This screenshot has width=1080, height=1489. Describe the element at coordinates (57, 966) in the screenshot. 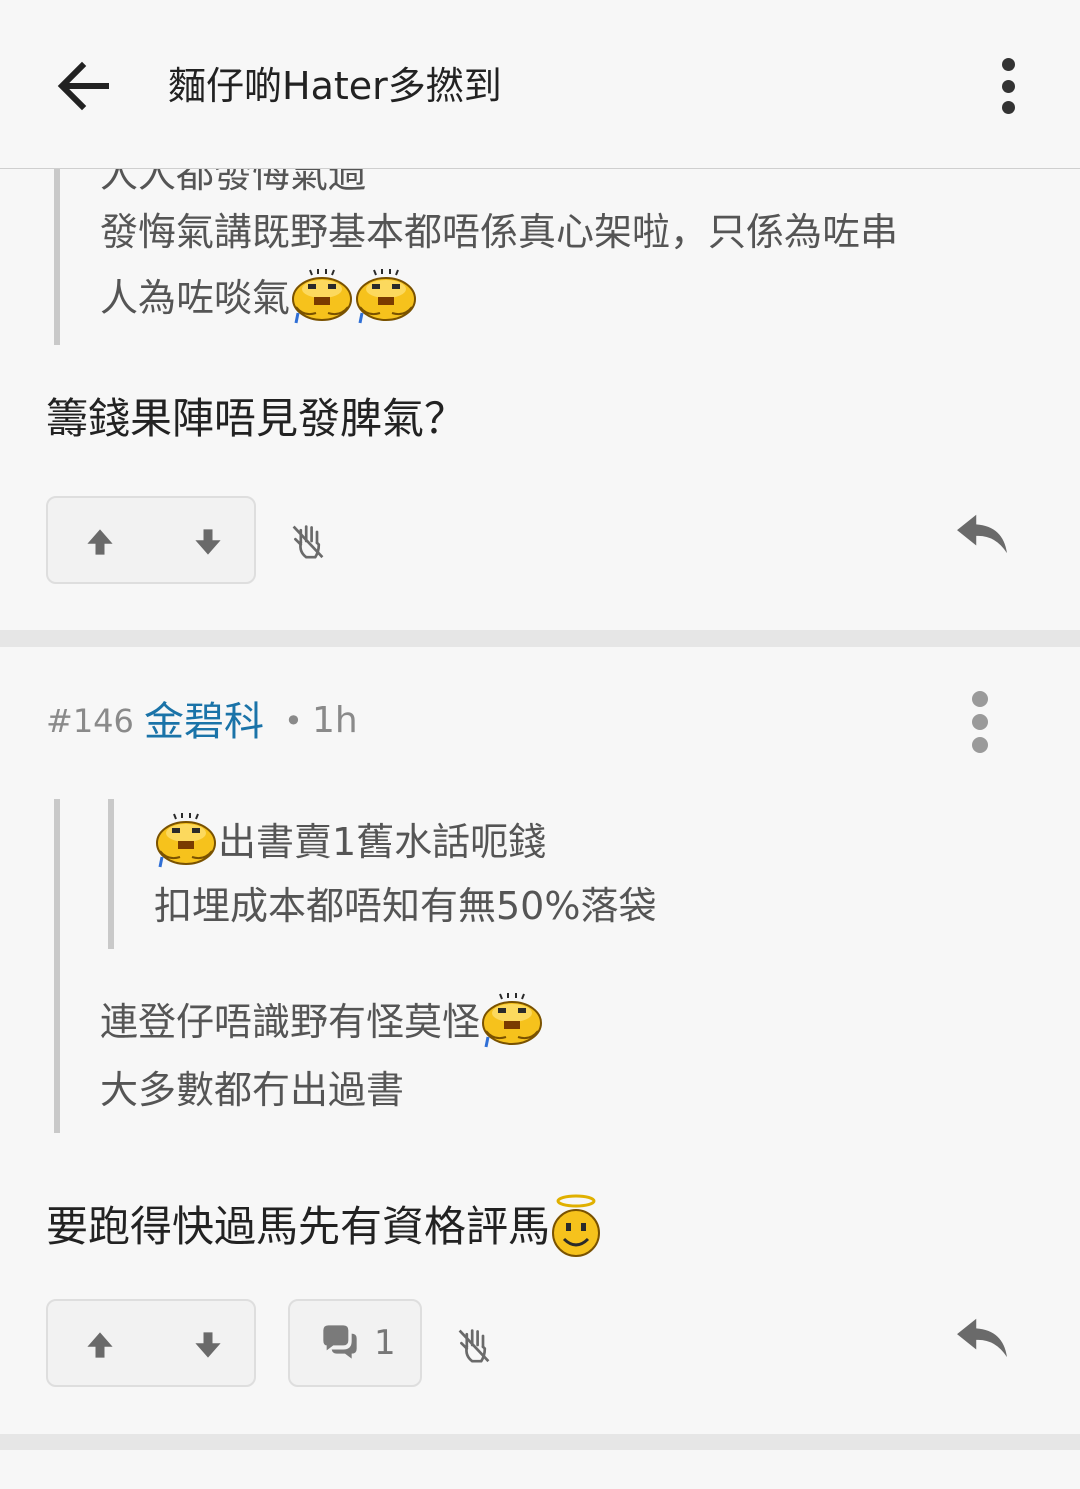

I see `outer-quote-bar` at that location.